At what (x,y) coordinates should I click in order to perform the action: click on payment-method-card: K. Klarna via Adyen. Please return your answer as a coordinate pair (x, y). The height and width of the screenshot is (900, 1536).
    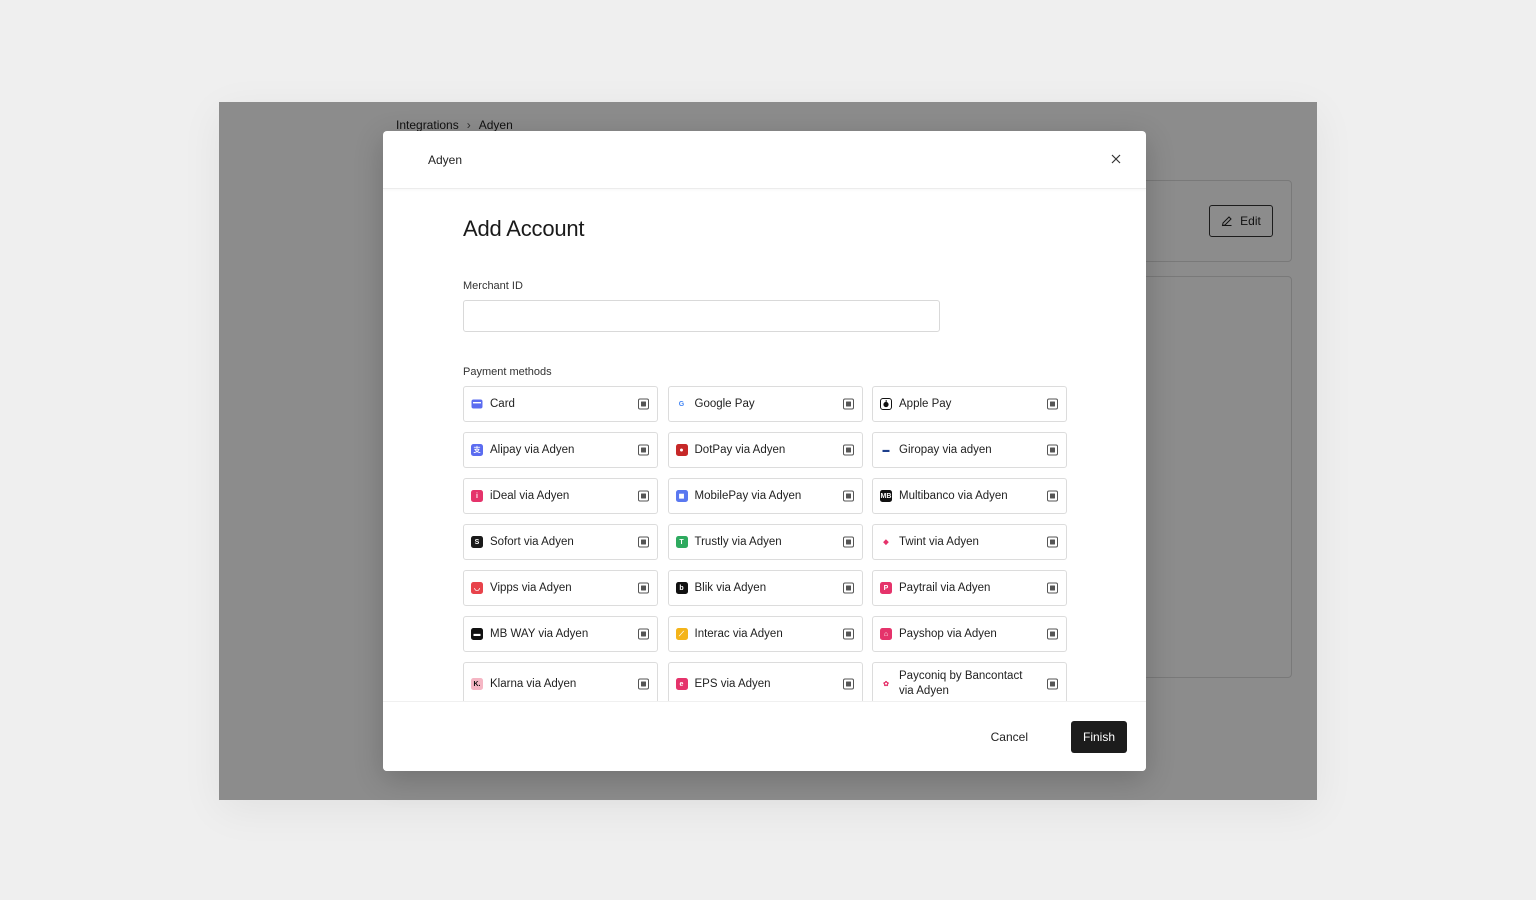
    Looking at the image, I should click on (560, 682).